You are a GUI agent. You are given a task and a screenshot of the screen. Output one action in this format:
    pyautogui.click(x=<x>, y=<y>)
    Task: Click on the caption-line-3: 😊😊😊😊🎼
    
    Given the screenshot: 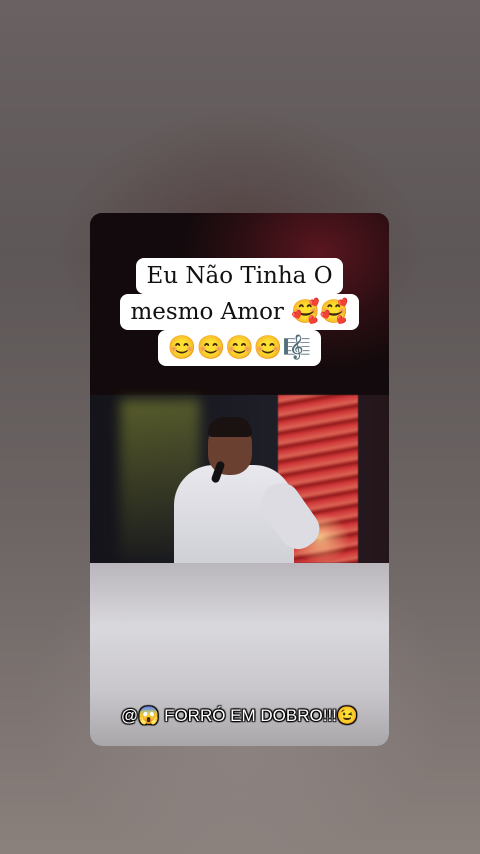 What is the action you would take?
    pyautogui.click(x=239, y=348)
    